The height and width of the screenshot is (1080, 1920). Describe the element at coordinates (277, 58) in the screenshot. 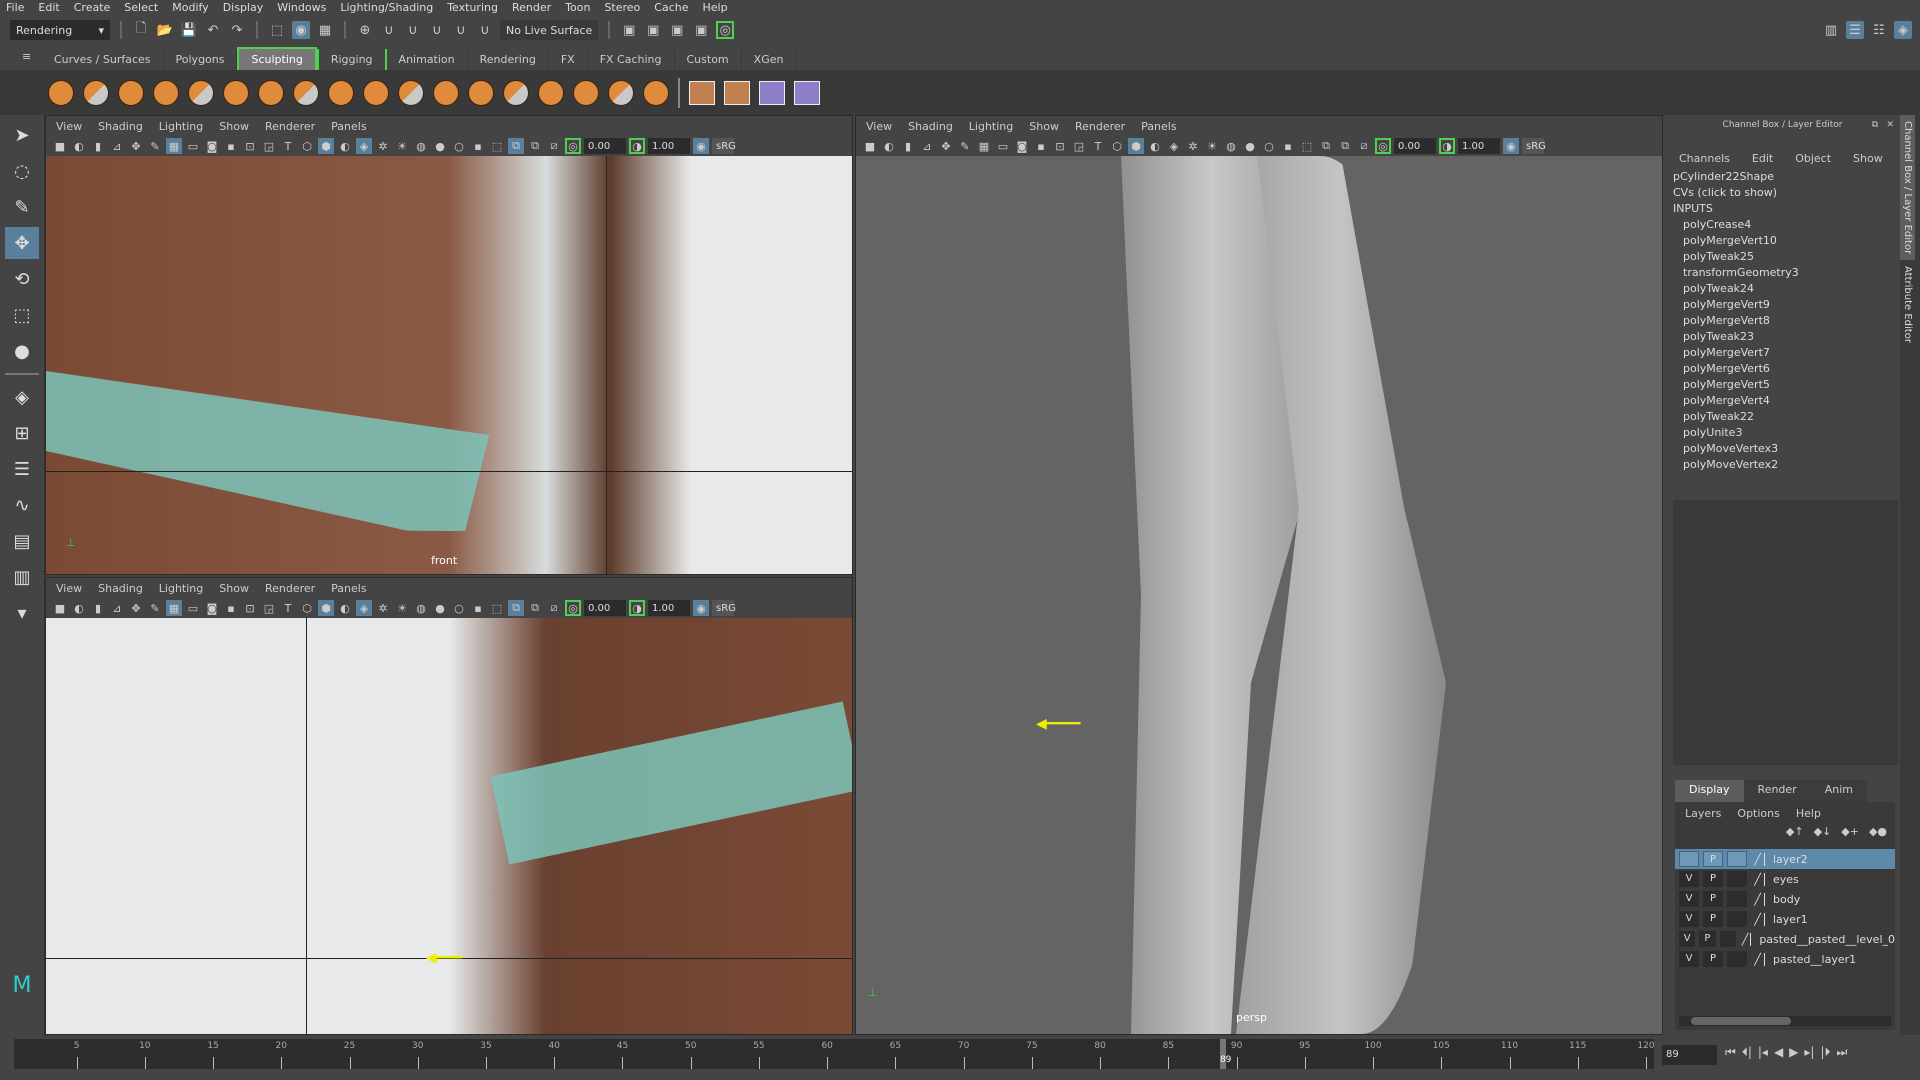

I see `shelf-tab-sculpting: Sculpting` at that location.